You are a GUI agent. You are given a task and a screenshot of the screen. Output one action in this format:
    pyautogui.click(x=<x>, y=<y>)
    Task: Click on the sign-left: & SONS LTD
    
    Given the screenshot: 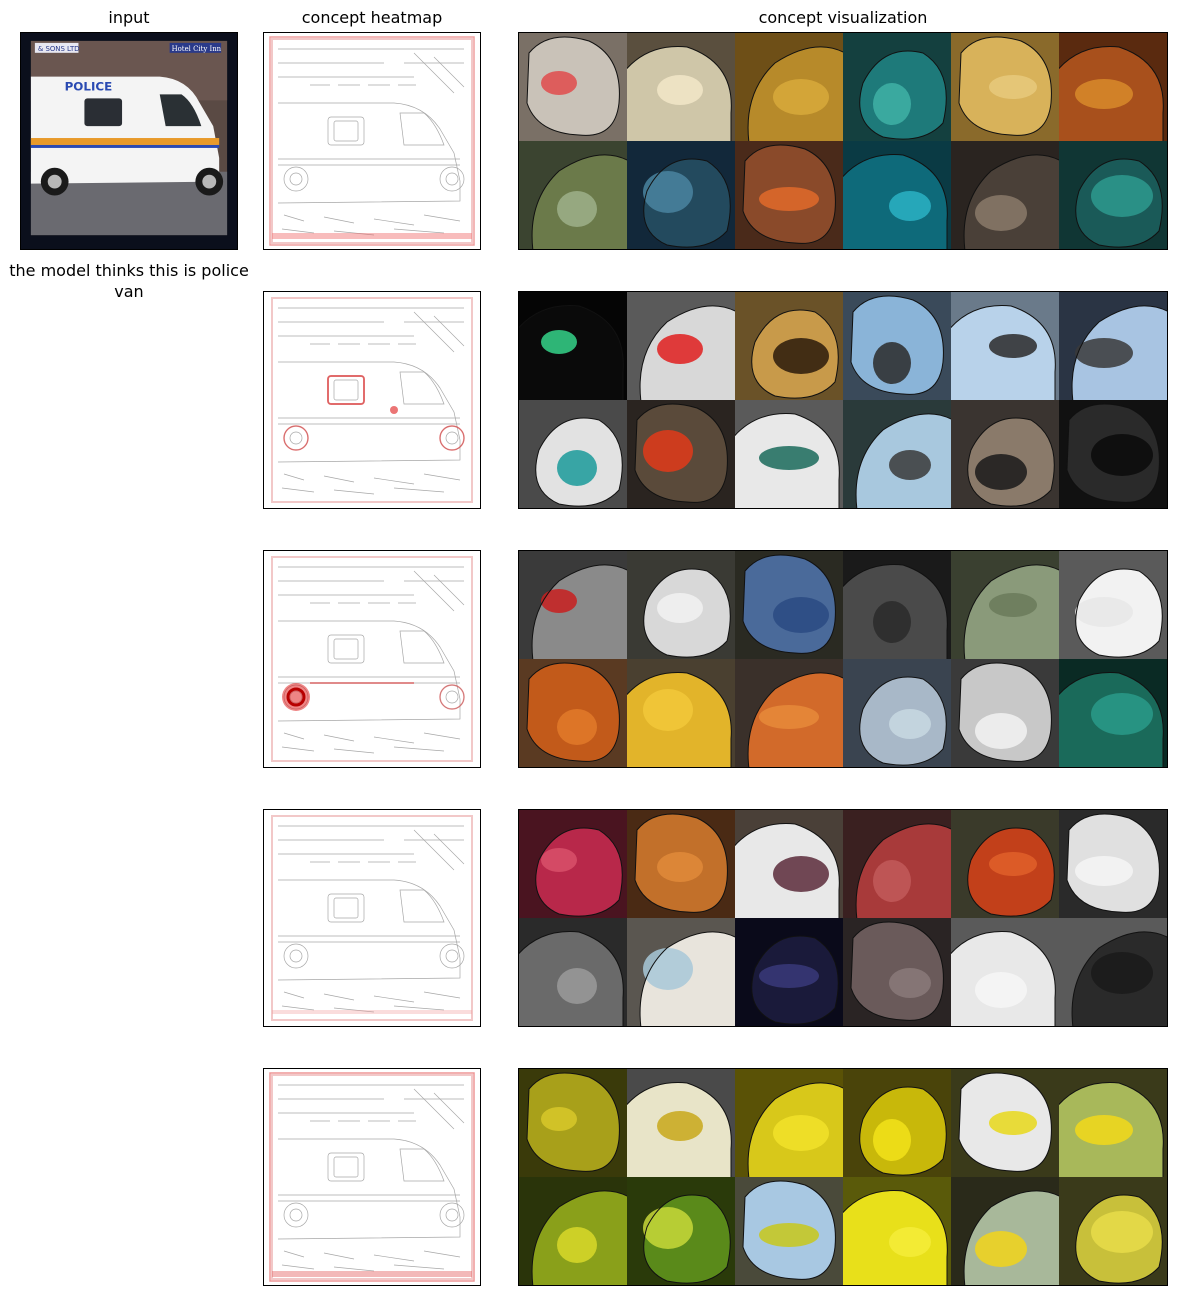 What is the action you would take?
    pyautogui.click(x=59, y=49)
    